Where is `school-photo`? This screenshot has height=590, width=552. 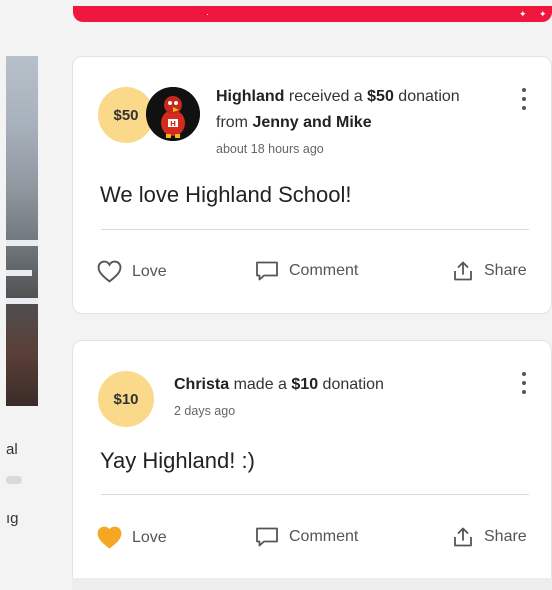 school-photo is located at coordinates (22, 231).